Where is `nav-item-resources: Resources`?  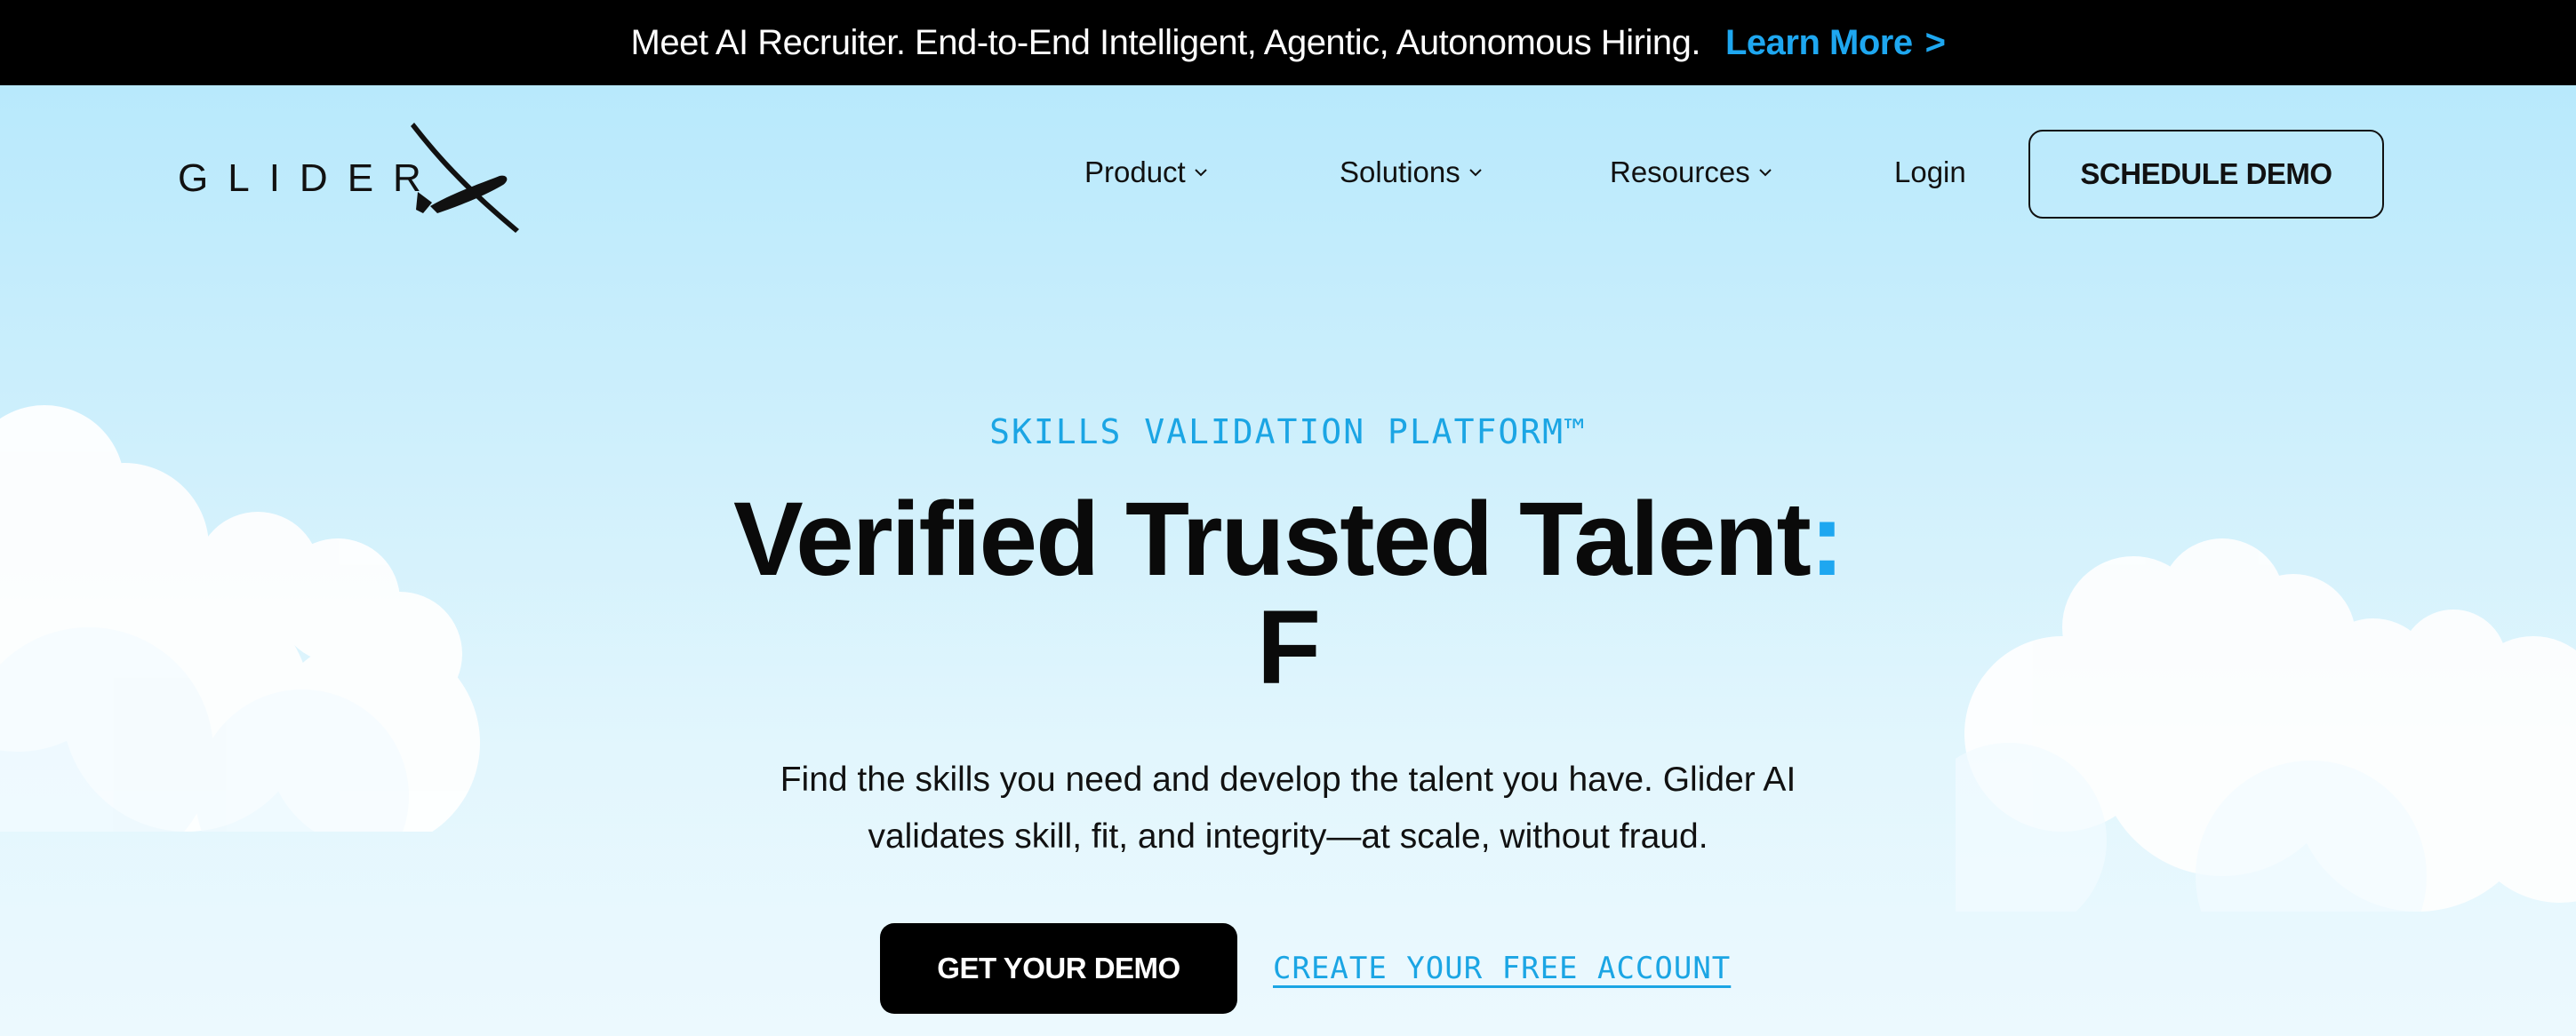
nav-item-resources: Resources is located at coordinates (1691, 172).